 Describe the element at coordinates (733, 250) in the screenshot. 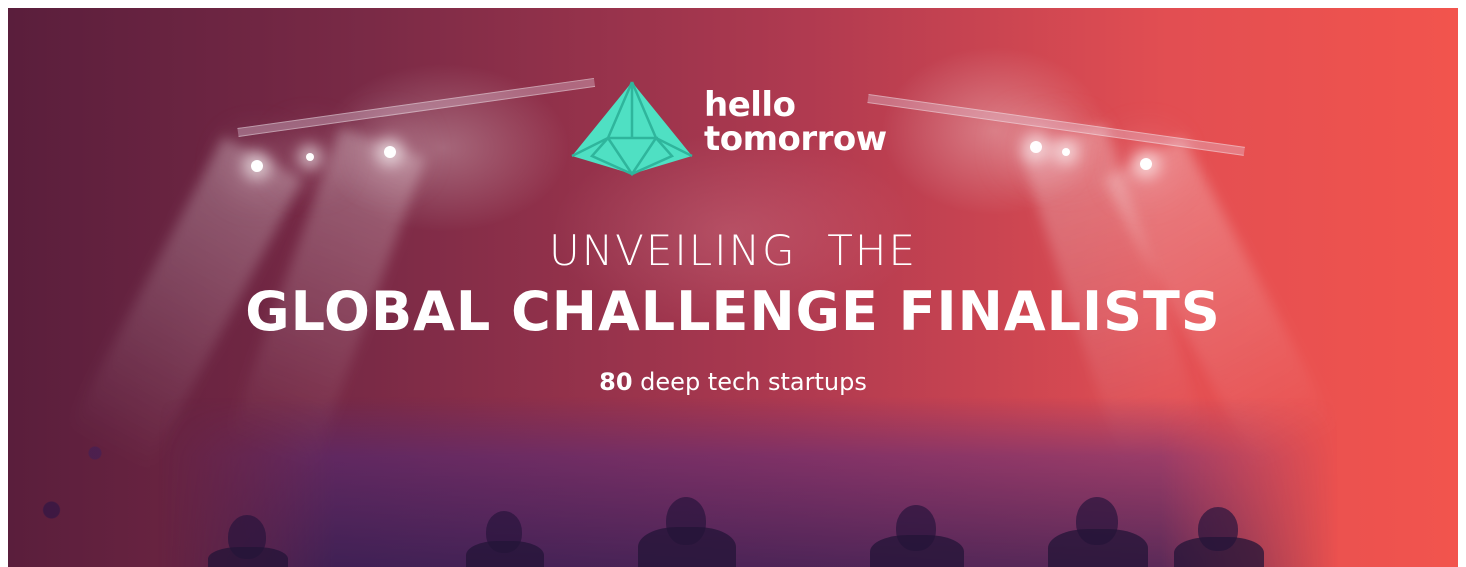

I see `headline-line-1: UNVEILING THE` at that location.